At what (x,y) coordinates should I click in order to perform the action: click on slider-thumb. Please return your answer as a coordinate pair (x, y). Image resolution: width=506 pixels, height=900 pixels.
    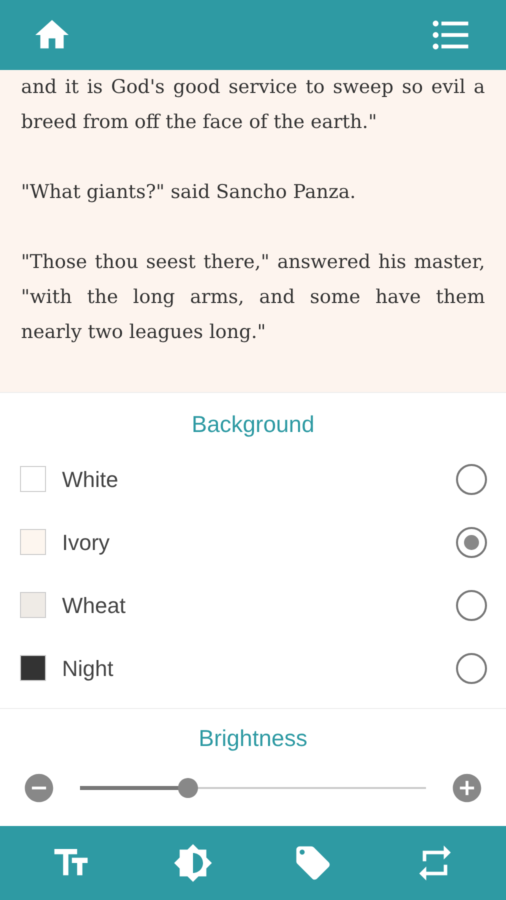
    Looking at the image, I should click on (188, 788).